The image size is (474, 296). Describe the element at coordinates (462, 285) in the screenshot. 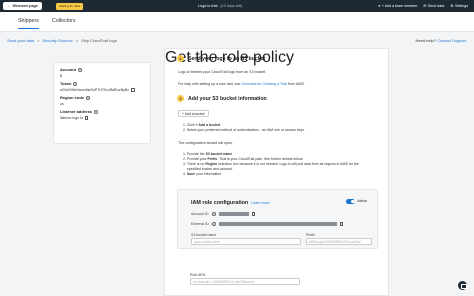

I see `chat-icon` at that location.